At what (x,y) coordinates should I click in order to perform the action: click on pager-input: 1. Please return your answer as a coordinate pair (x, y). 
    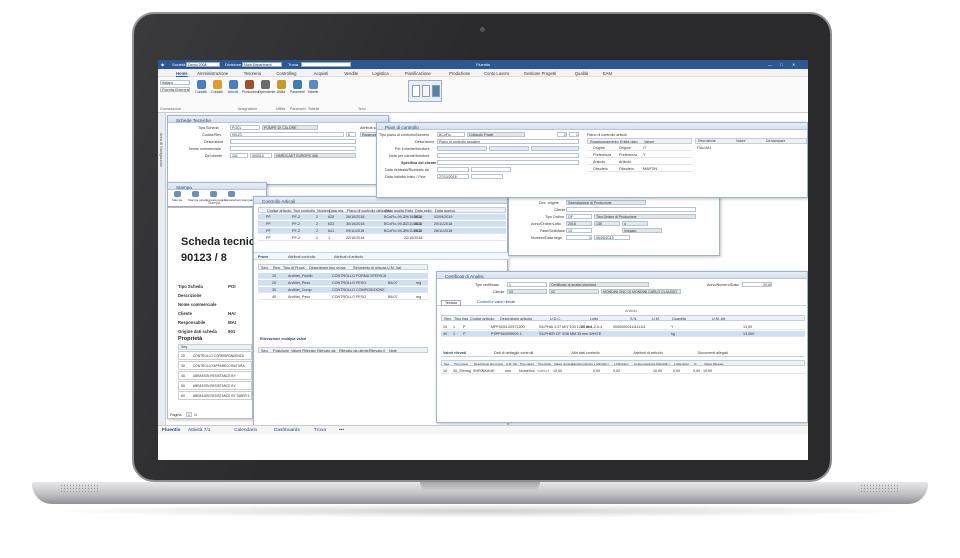
    Looking at the image, I should click on (189, 414).